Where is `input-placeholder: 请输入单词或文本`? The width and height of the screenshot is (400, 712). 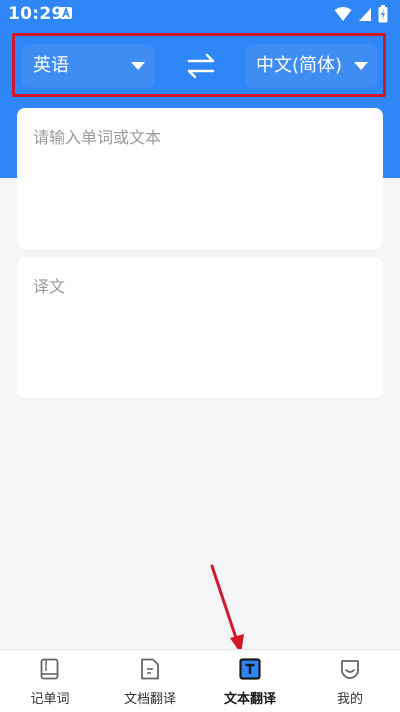 input-placeholder: 请输入单词或文本 is located at coordinates (97, 137).